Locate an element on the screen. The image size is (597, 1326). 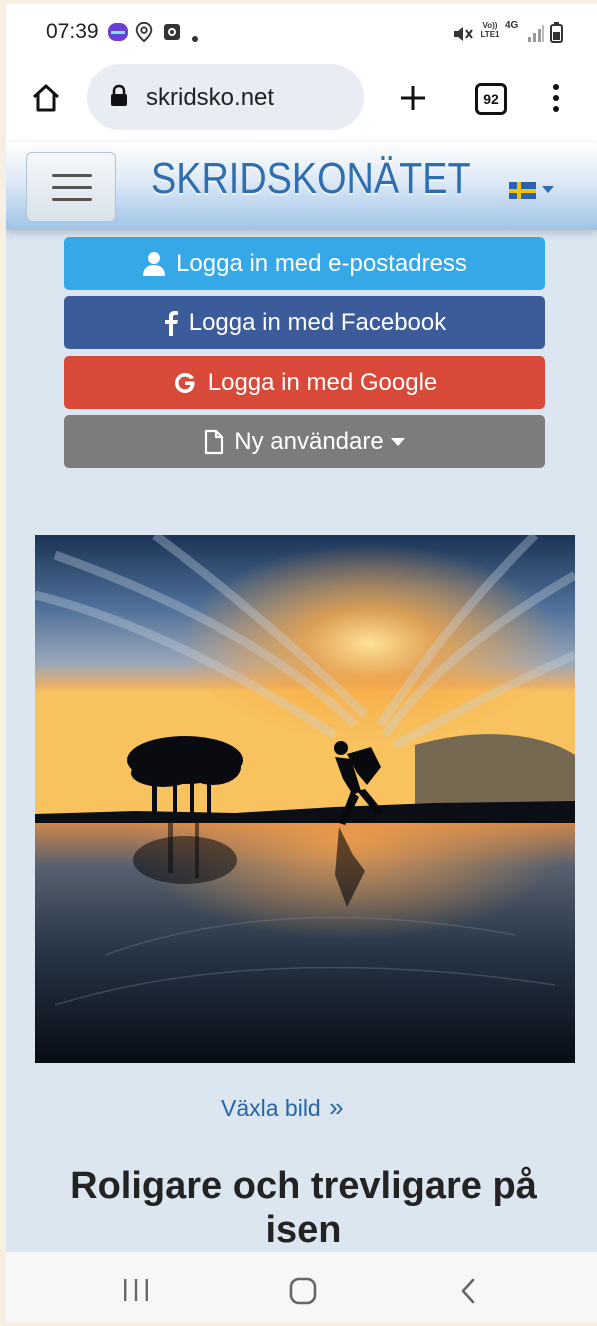
new-user-label: Ny användare is located at coordinates (309, 441).